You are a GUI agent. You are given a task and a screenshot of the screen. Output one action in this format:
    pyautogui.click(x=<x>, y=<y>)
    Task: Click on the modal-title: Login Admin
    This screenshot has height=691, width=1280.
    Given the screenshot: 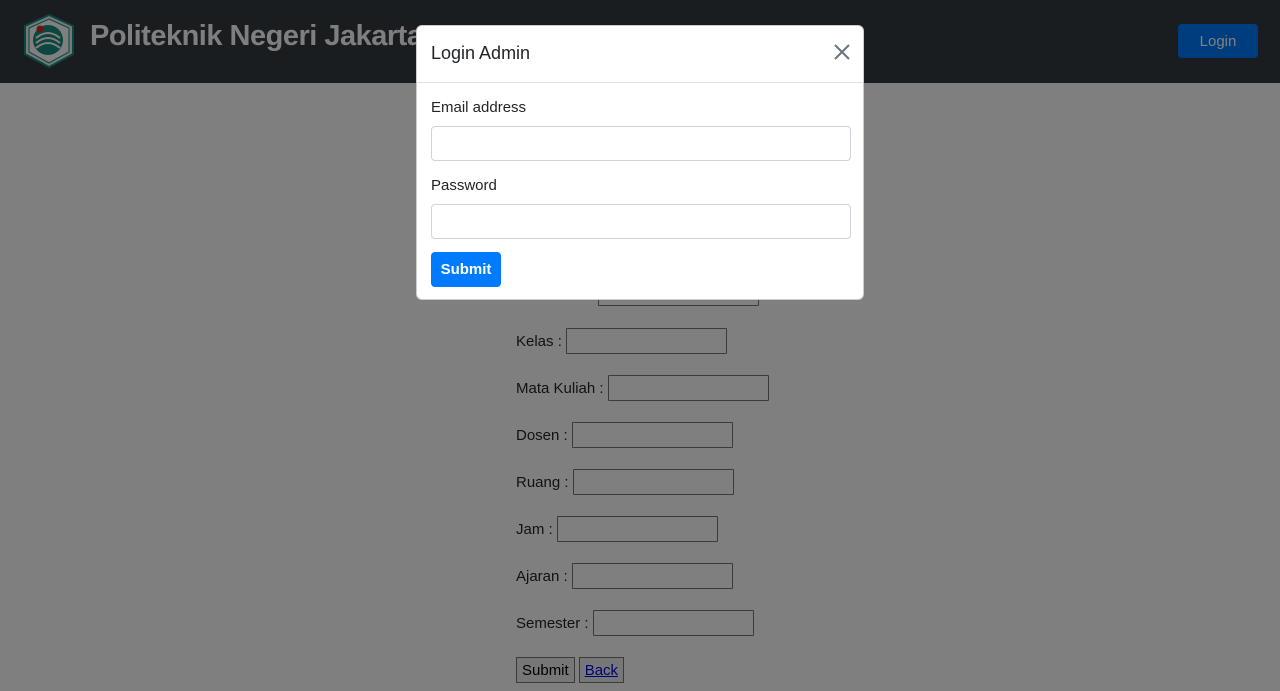 What is the action you would take?
    pyautogui.click(x=481, y=53)
    